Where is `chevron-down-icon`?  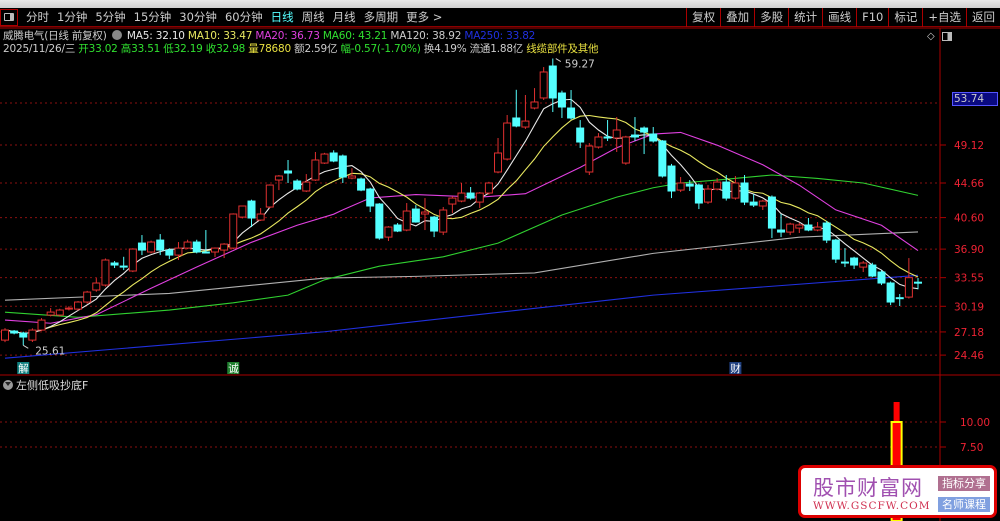
chevron-down-icon is located at coordinates (8, 385).